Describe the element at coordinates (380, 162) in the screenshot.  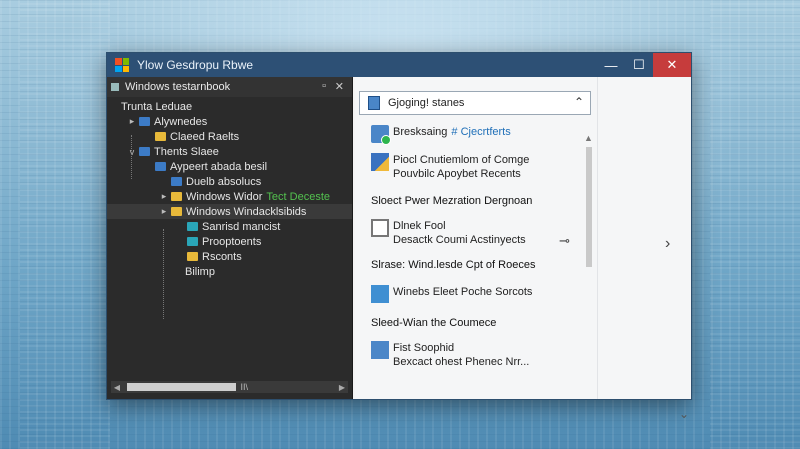
I see `doc-icon` at that location.